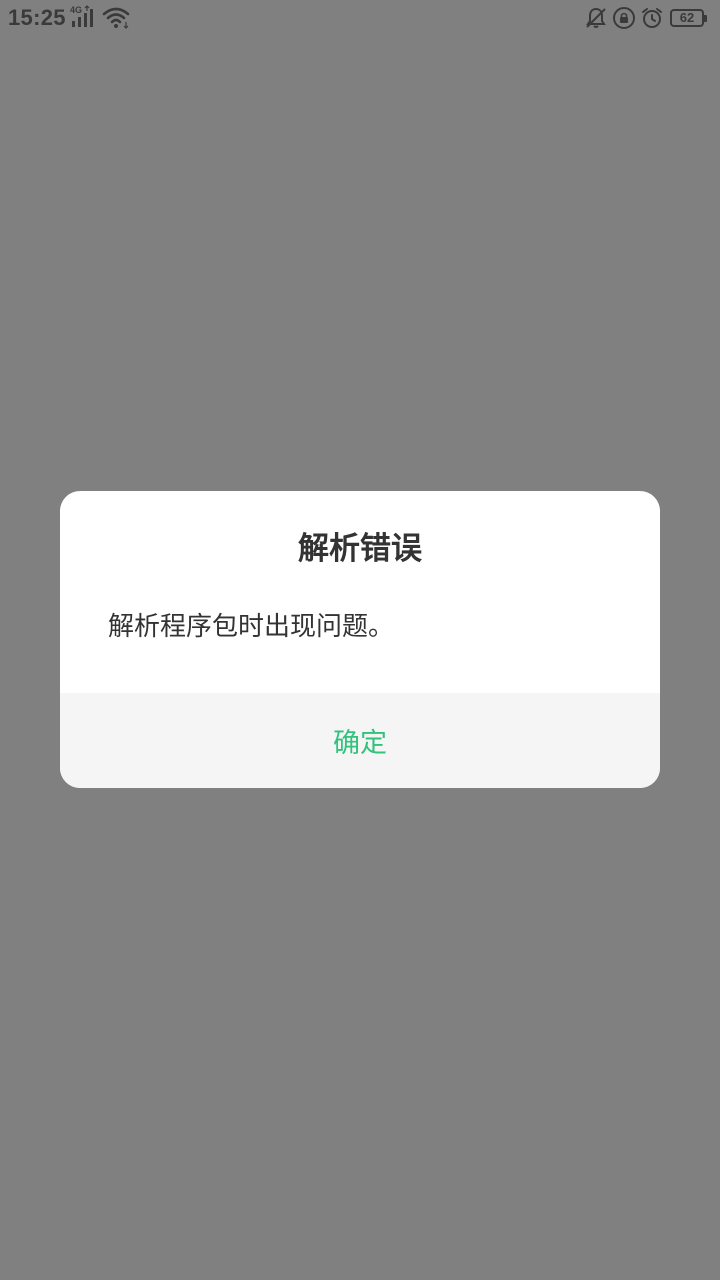 Image resolution: width=720 pixels, height=1280 pixels. What do you see at coordinates (37, 17) in the screenshot?
I see `status-time: 15:25` at bounding box center [37, 17].